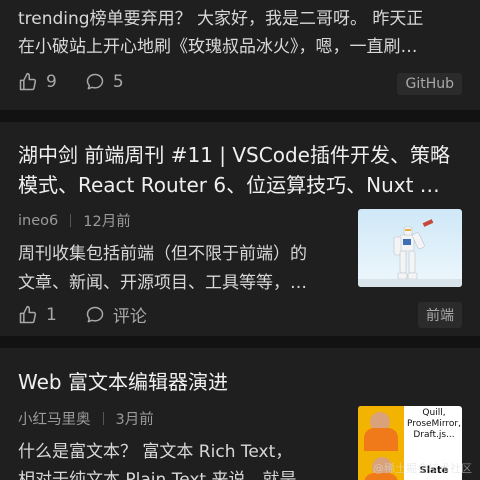 The height and width of the screenshot is (480, 480). What do you see at coordinates (440, 315) in the screenshot?
I see `category-tag: 前端` at bounding box center [440, 315].